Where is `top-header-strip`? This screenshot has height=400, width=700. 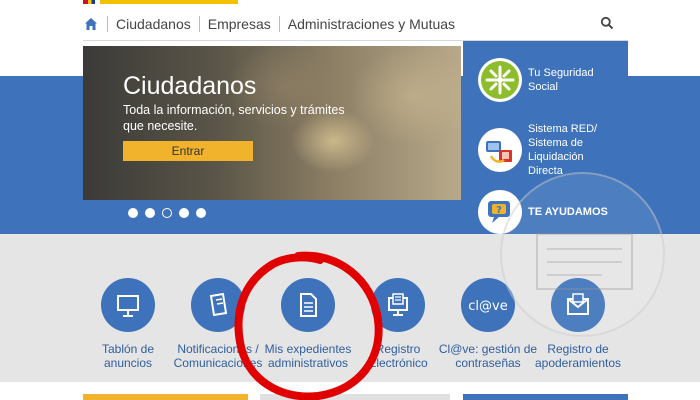 top-header-strip is located at coordinates (350, 4).